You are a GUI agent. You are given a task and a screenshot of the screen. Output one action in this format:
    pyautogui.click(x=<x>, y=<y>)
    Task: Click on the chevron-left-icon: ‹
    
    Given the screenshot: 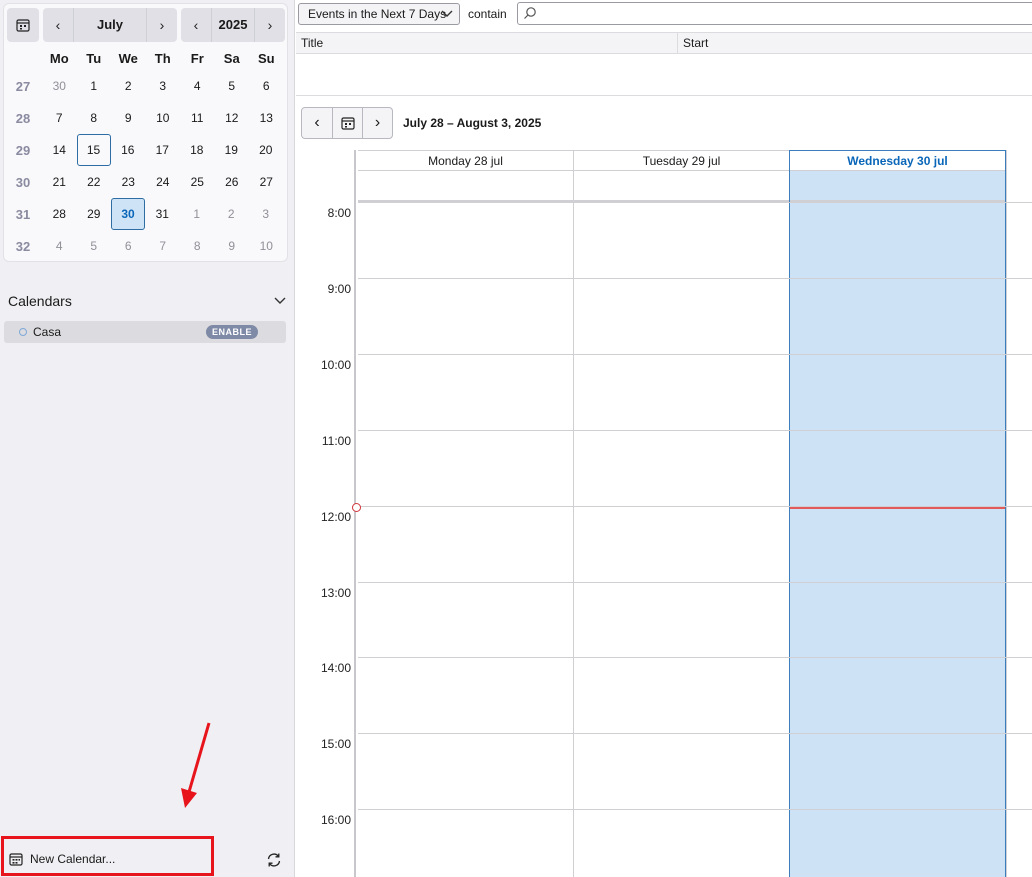 What is the action you would take?
    pyautogui.click(x=317, y=122)
    